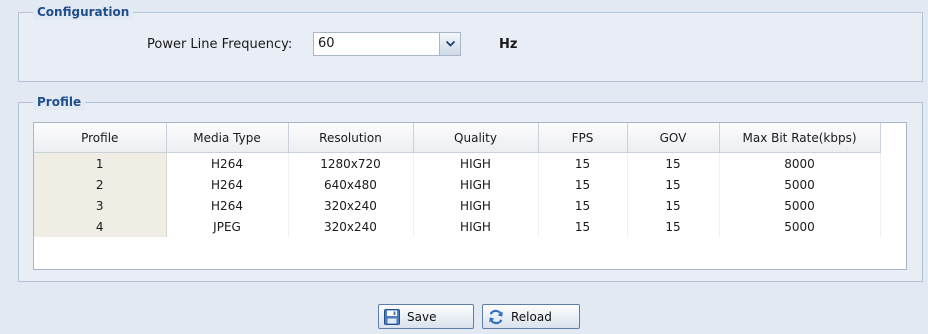  I want to click on column-header-fps: FPS, so click(583, 138).